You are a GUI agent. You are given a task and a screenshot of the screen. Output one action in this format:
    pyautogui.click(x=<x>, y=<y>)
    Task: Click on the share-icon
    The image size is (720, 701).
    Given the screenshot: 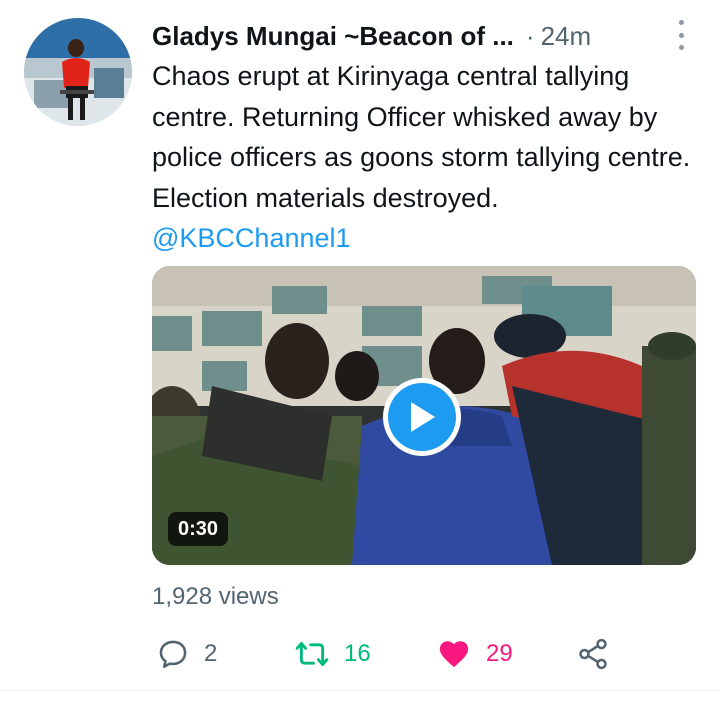 What is the action you would take?
    pyautogui.click(x=593, y=654)
    